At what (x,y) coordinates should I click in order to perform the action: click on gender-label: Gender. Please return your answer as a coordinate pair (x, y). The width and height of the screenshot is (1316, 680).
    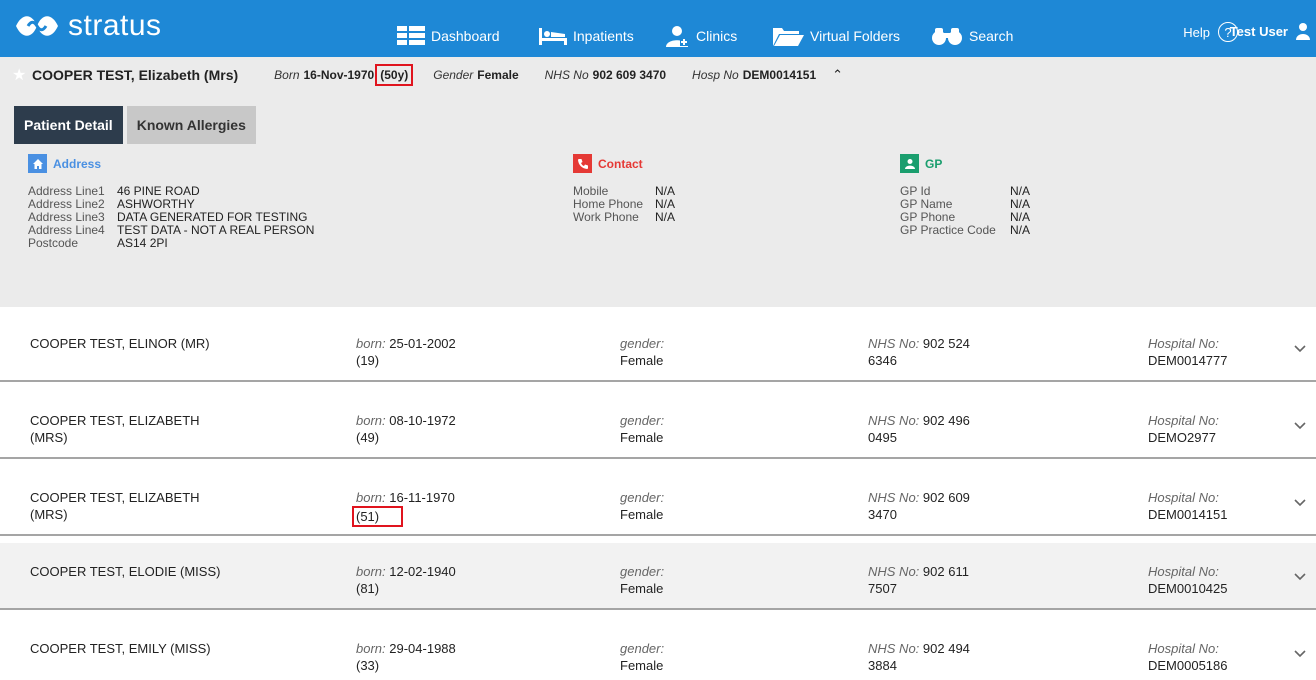
    Looking at the image, I should click on (453, 75).